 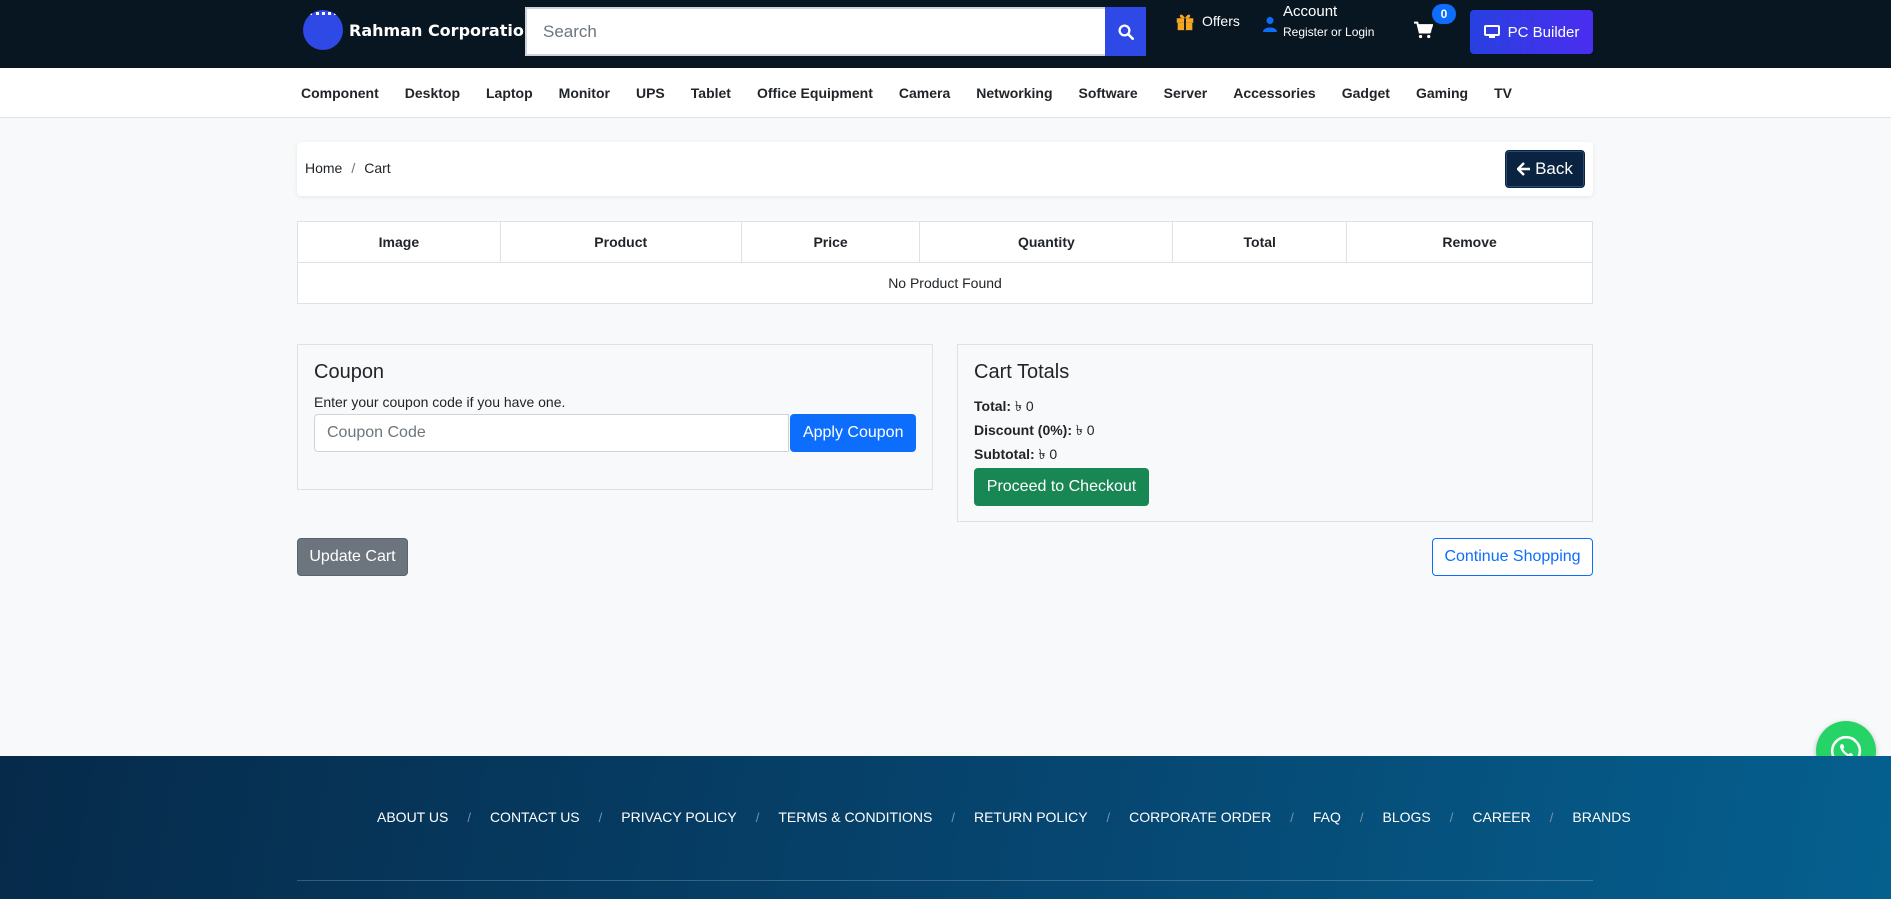 What do you see at coordinates (678, 817) in the screenshot?
I see `footer-link-privacy-policy: PRIVACY POLICY` at bounding box center [678, 817].